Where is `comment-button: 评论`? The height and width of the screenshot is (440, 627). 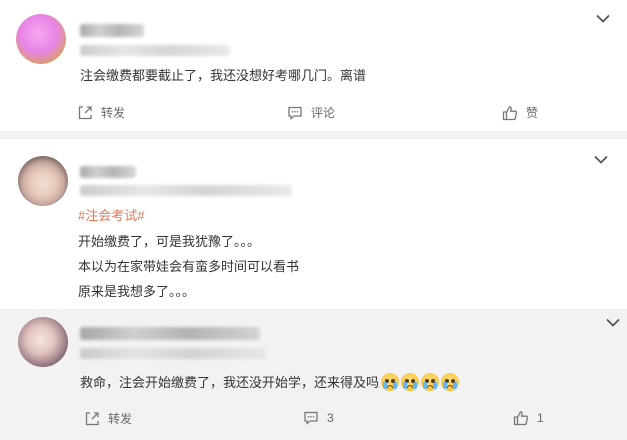 comment-button: 评论 is located at coordinates (311, 112).